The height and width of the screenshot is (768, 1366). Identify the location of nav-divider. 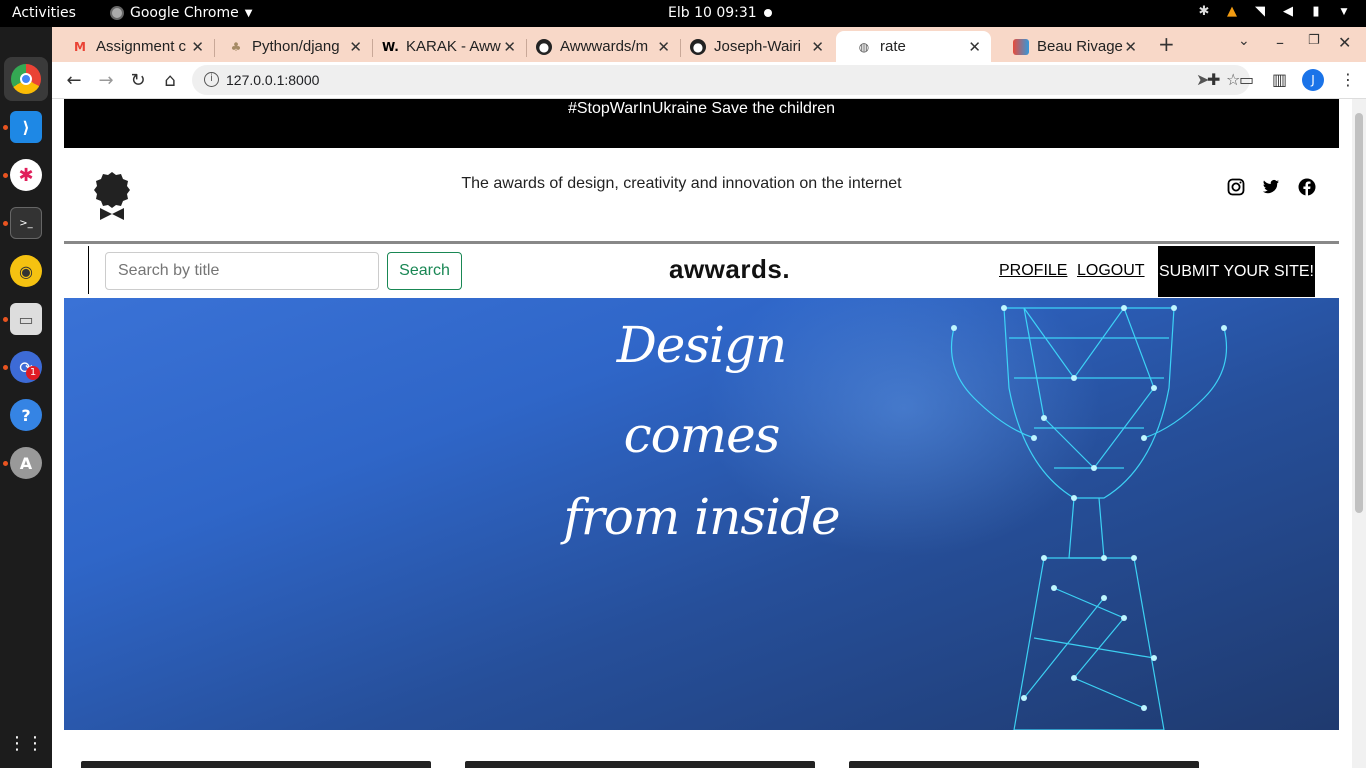
(88, 270).